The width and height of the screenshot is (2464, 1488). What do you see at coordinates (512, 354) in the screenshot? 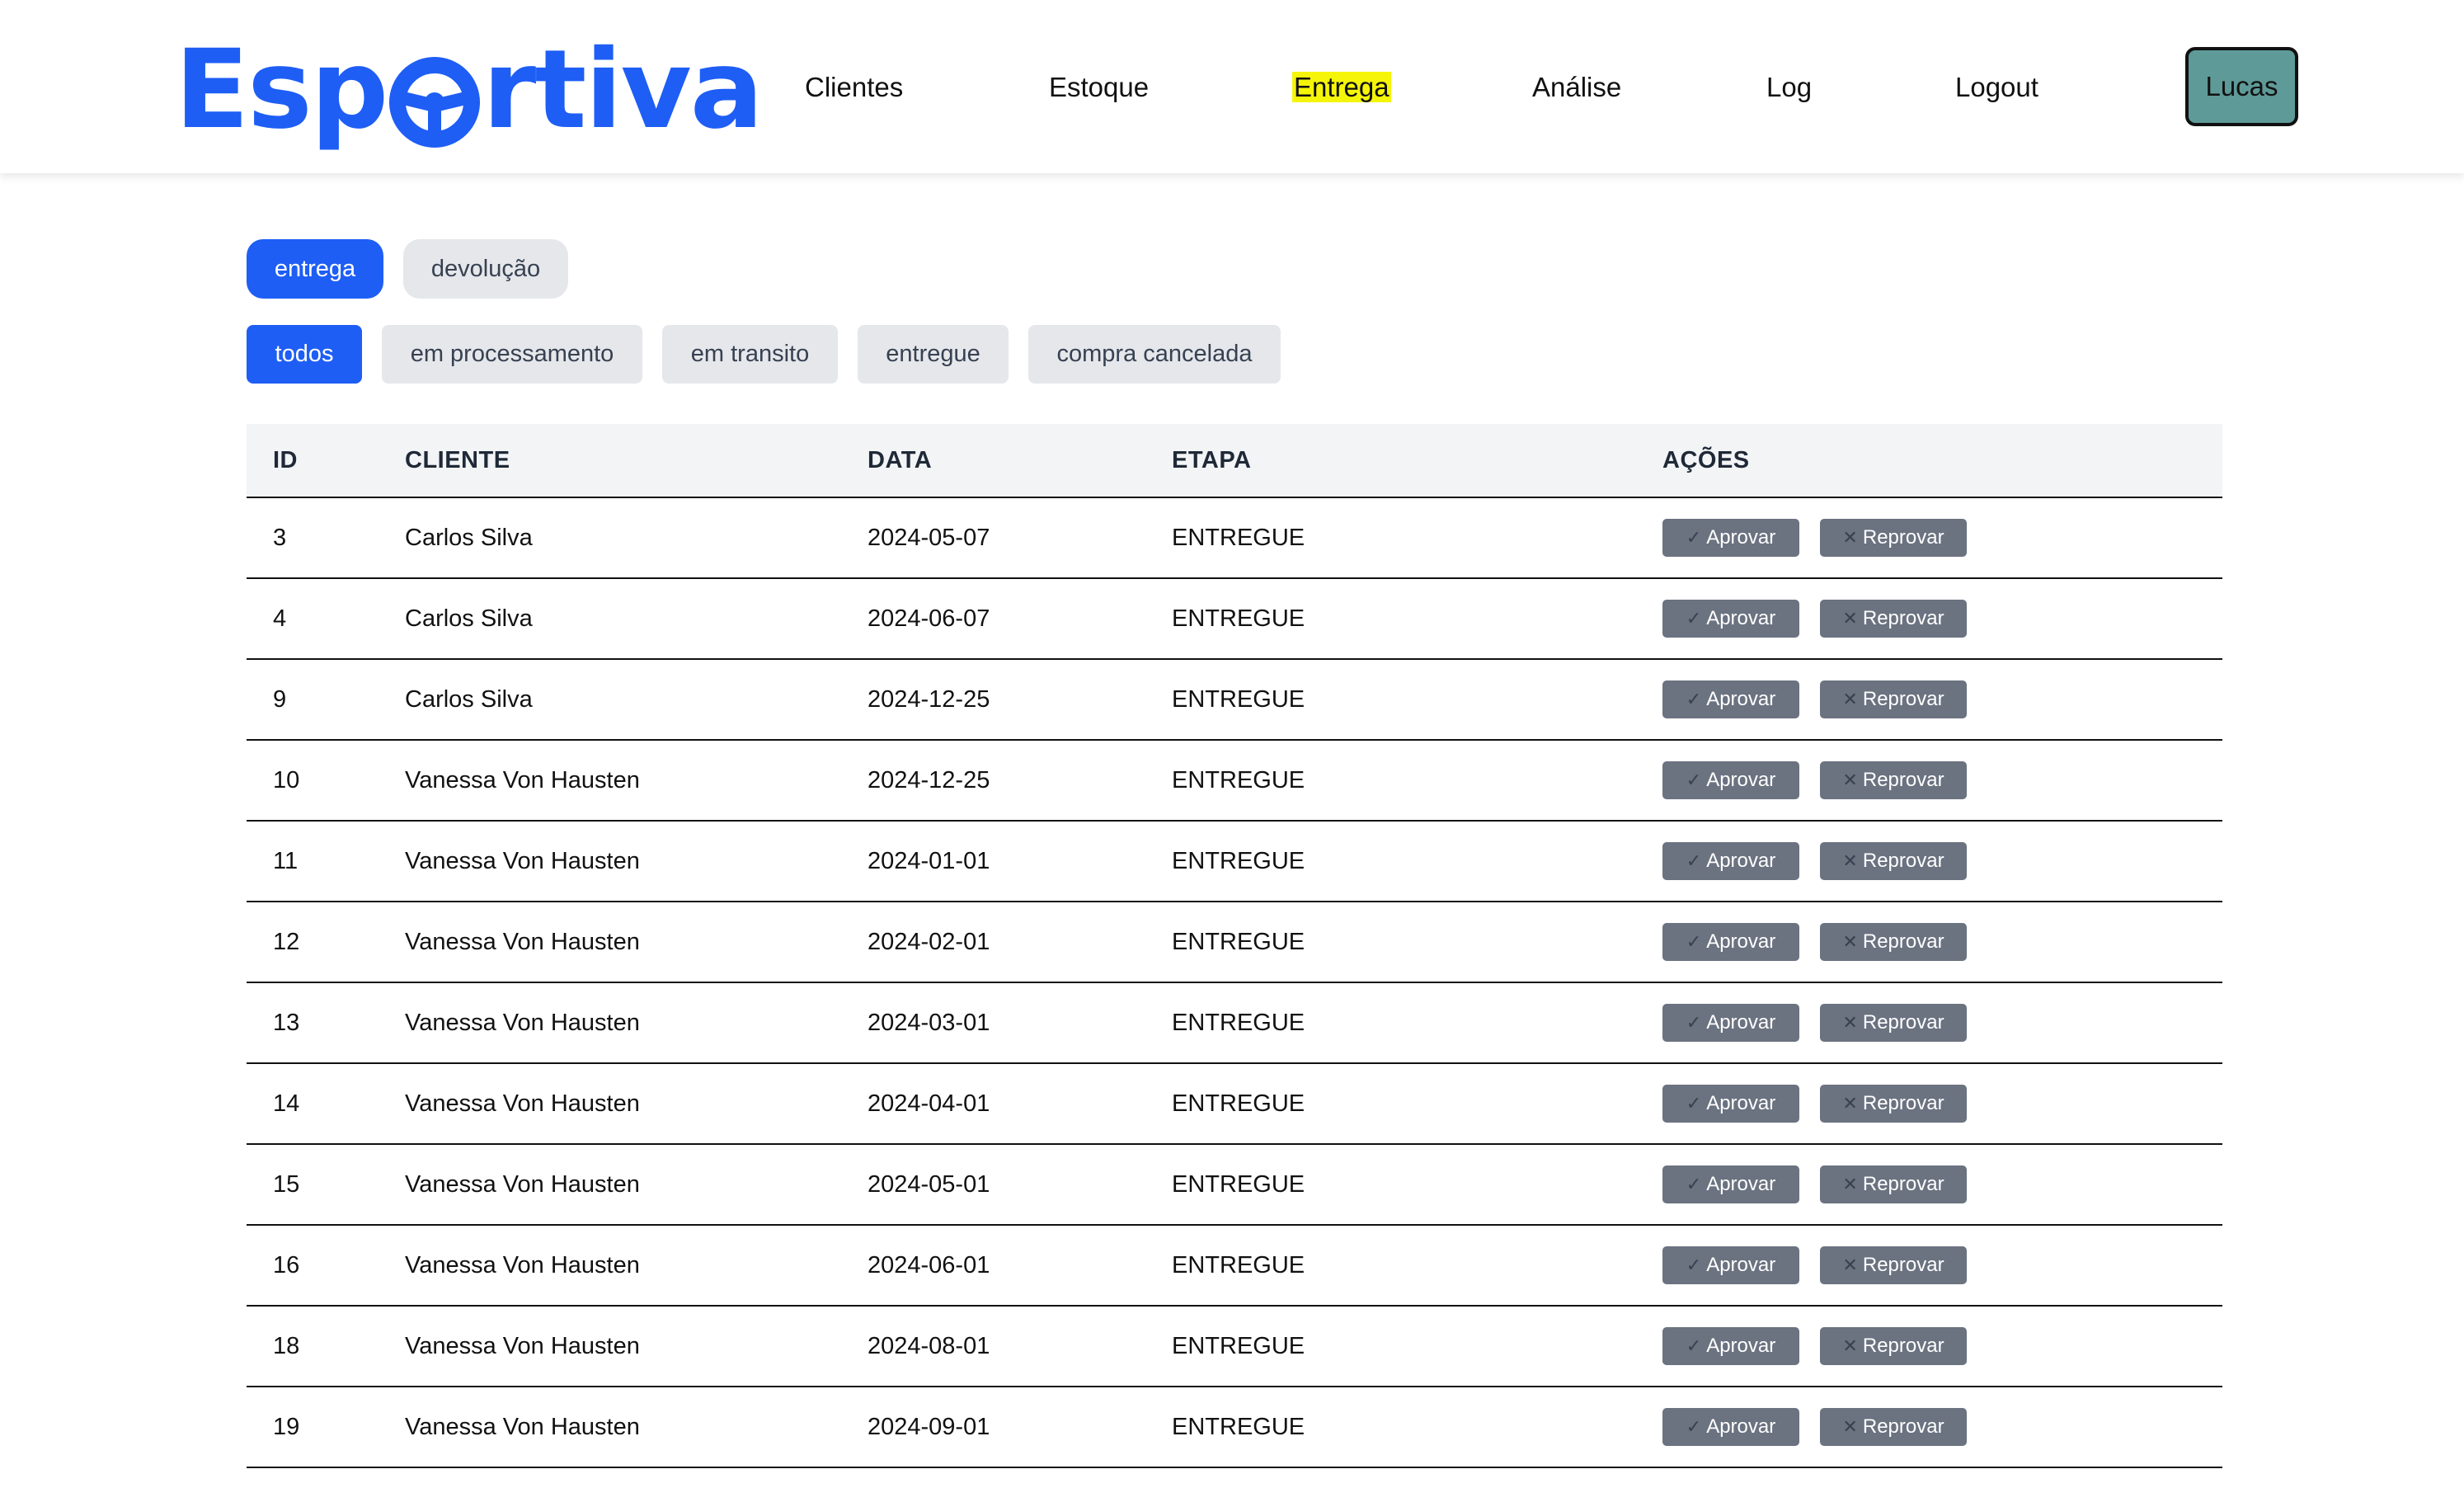
I see `filter-em-processamento: em processamento` at bounding box center [512, 354].